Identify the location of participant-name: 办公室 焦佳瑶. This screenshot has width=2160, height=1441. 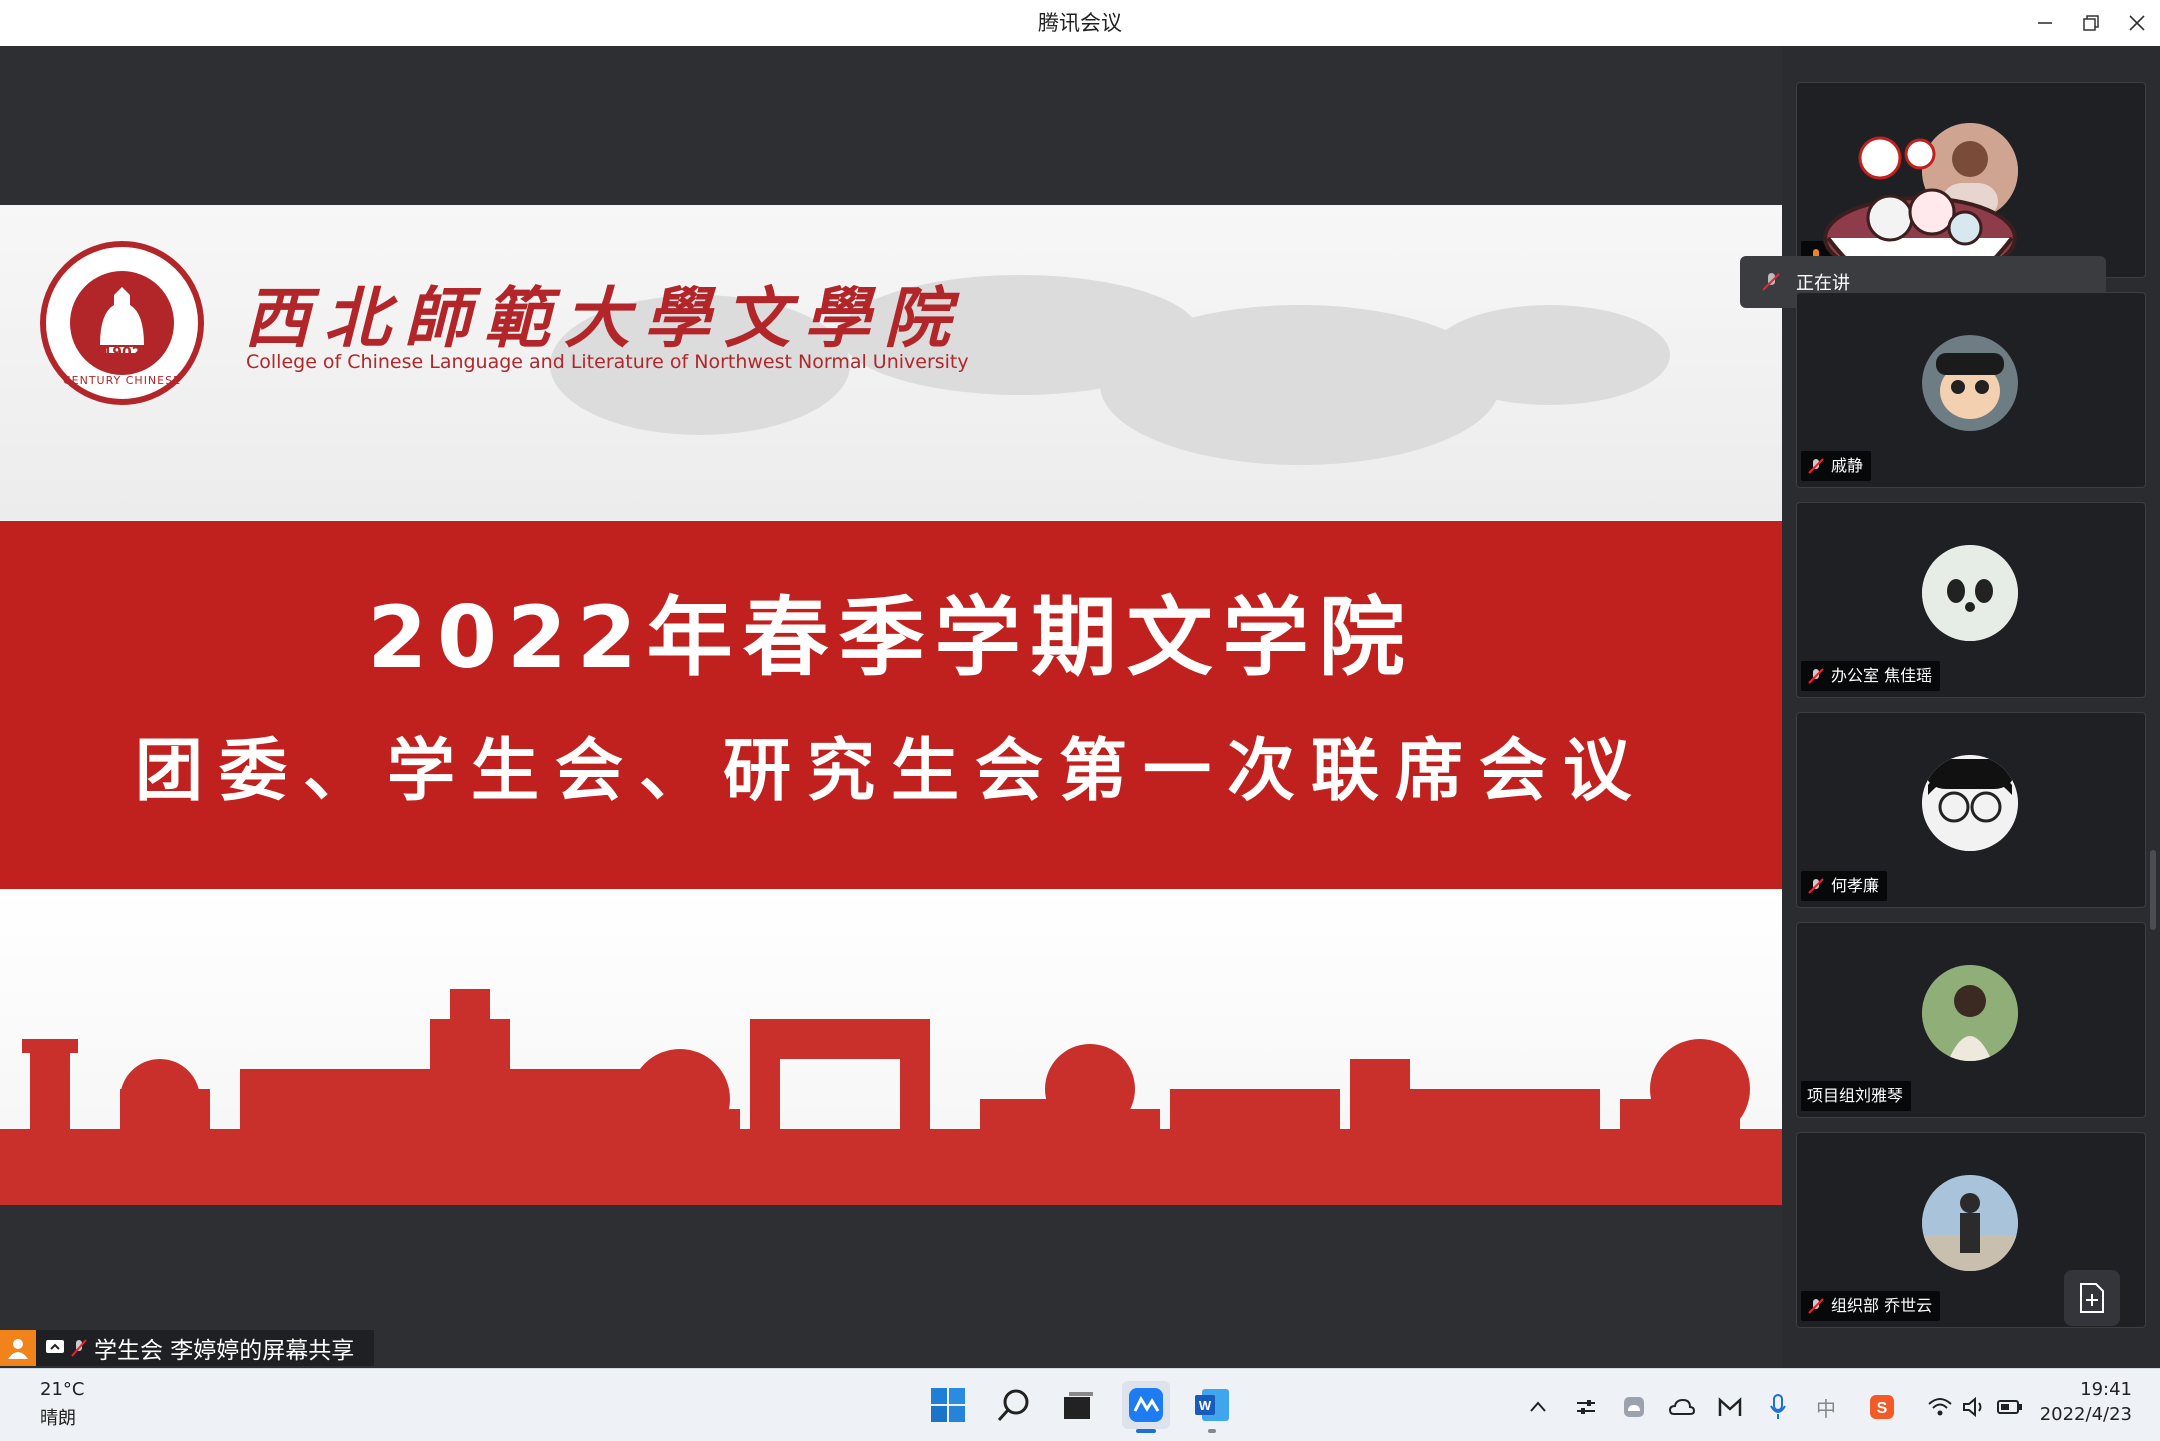
(1882, 675).